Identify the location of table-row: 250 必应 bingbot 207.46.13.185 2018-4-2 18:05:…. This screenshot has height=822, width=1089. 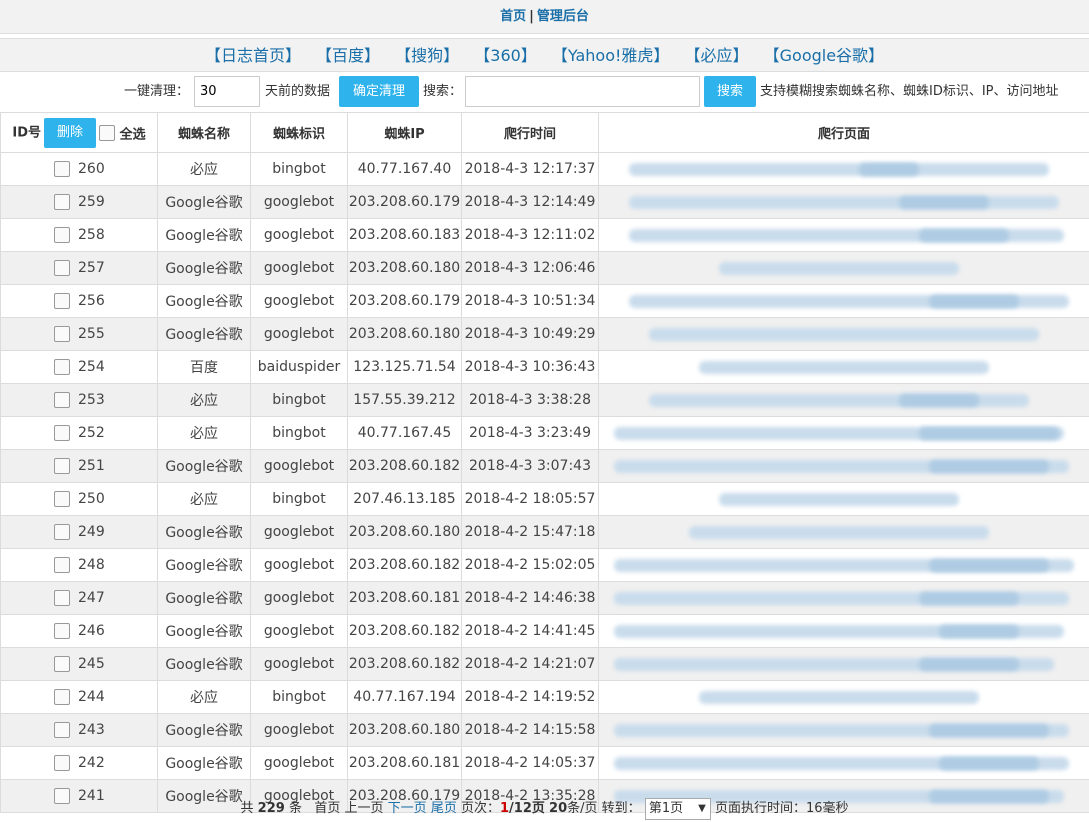
(544, 499).